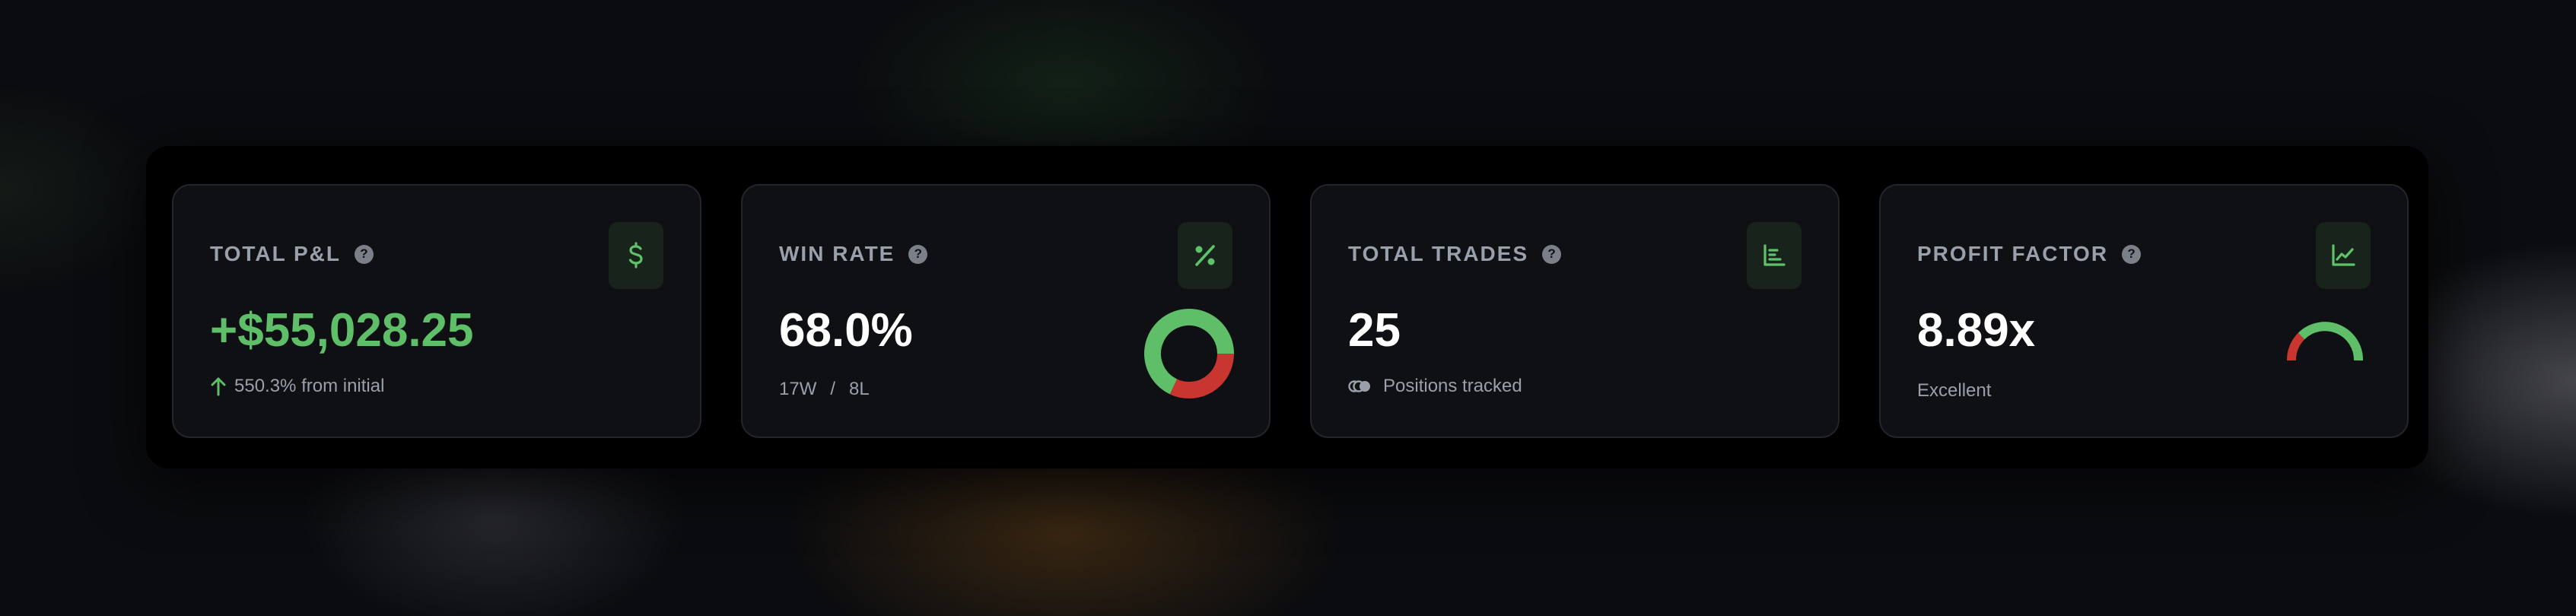  I want to click on win-loss-record: 17W / 8L, so click(825, 389).